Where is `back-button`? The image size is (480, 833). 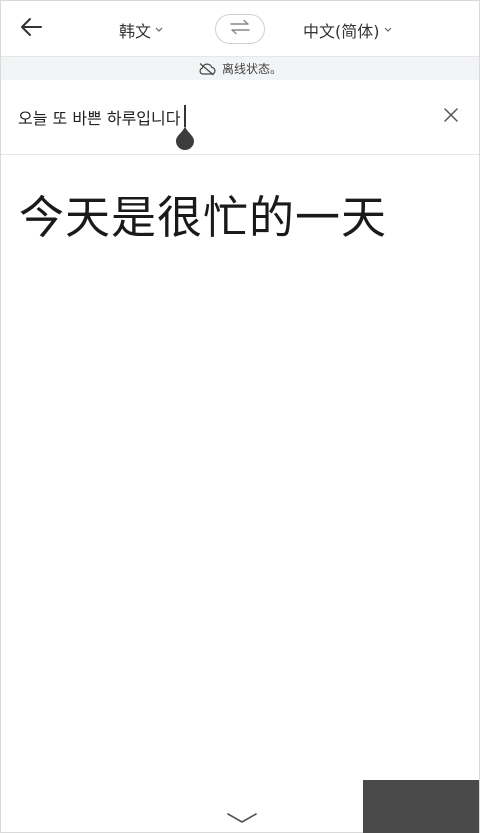
back-button is located at coordinates (31, 29).